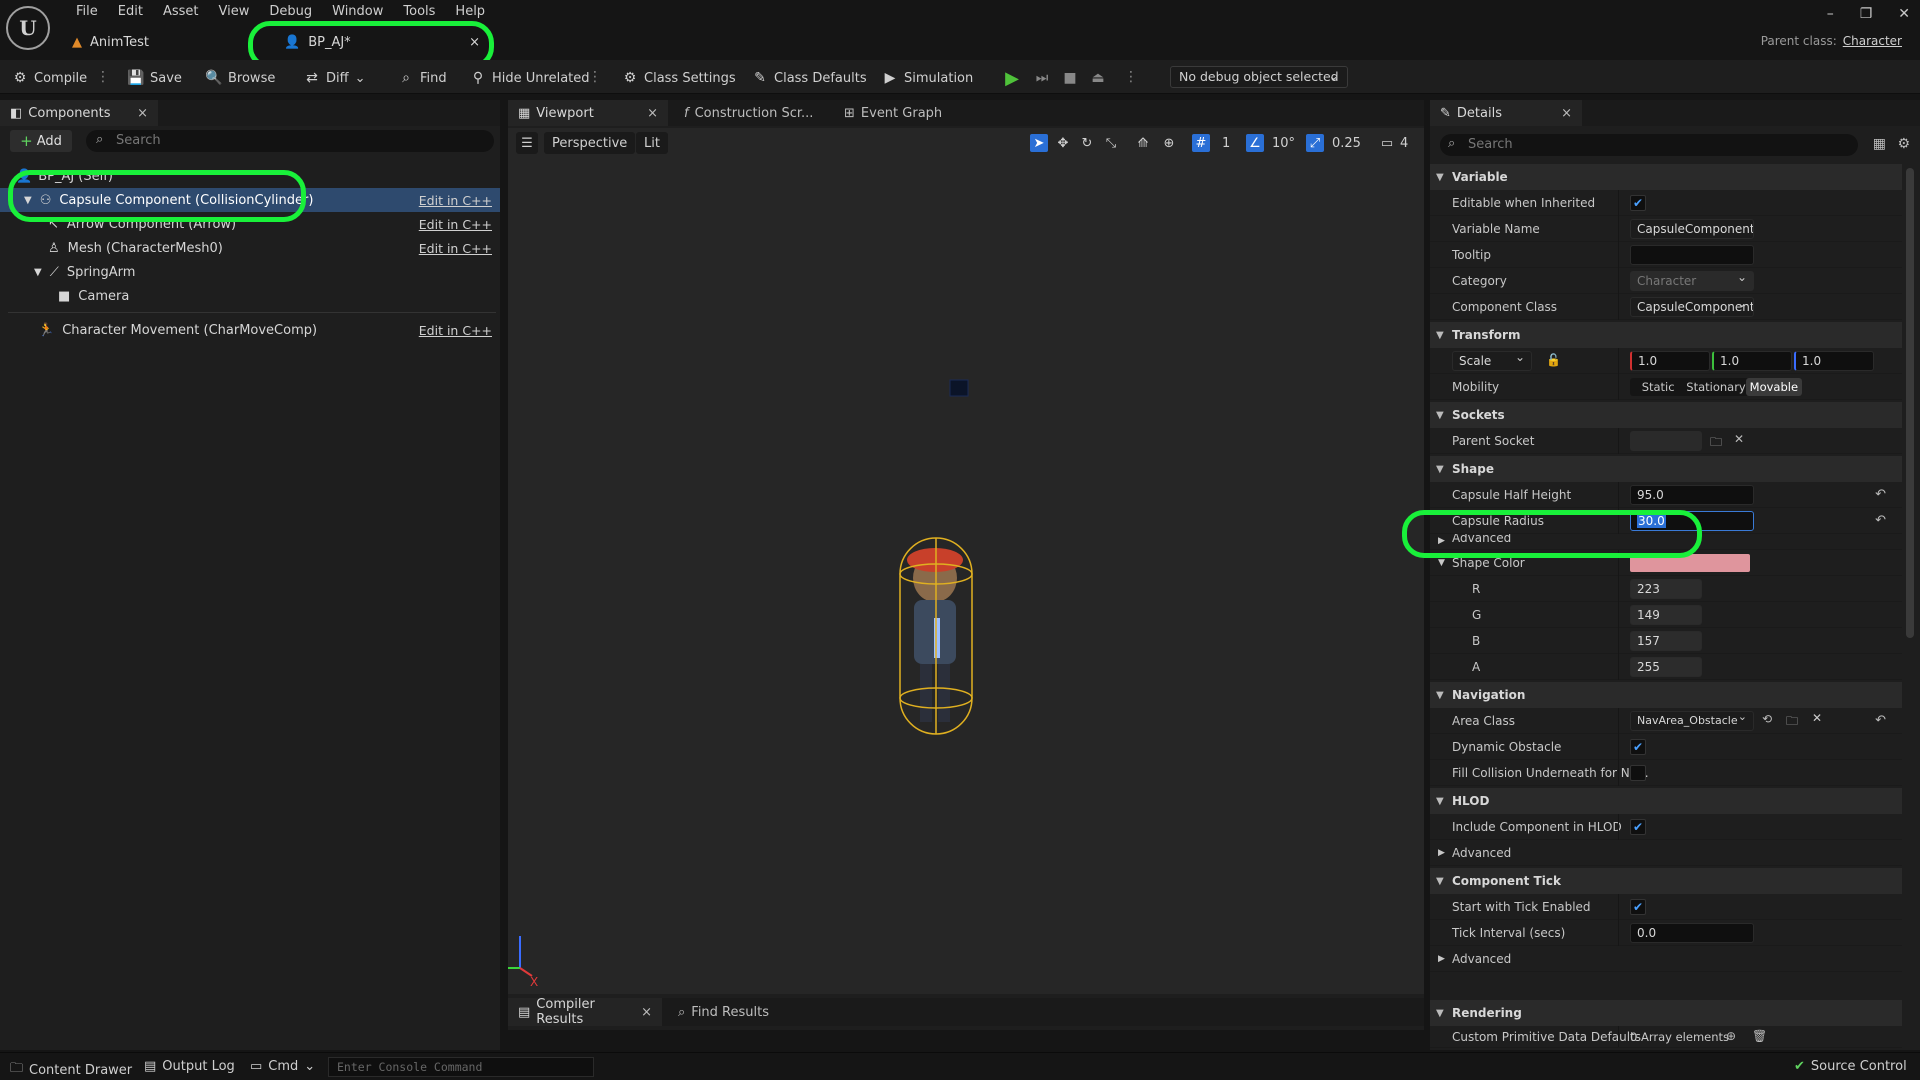 Image resolution: width=1920 pixels, height=1080 pixels. What do you see at coordinates (1098, 78) in the screenshot?
I see `eject-button: ⏏` at bounding box center [1098, 78].